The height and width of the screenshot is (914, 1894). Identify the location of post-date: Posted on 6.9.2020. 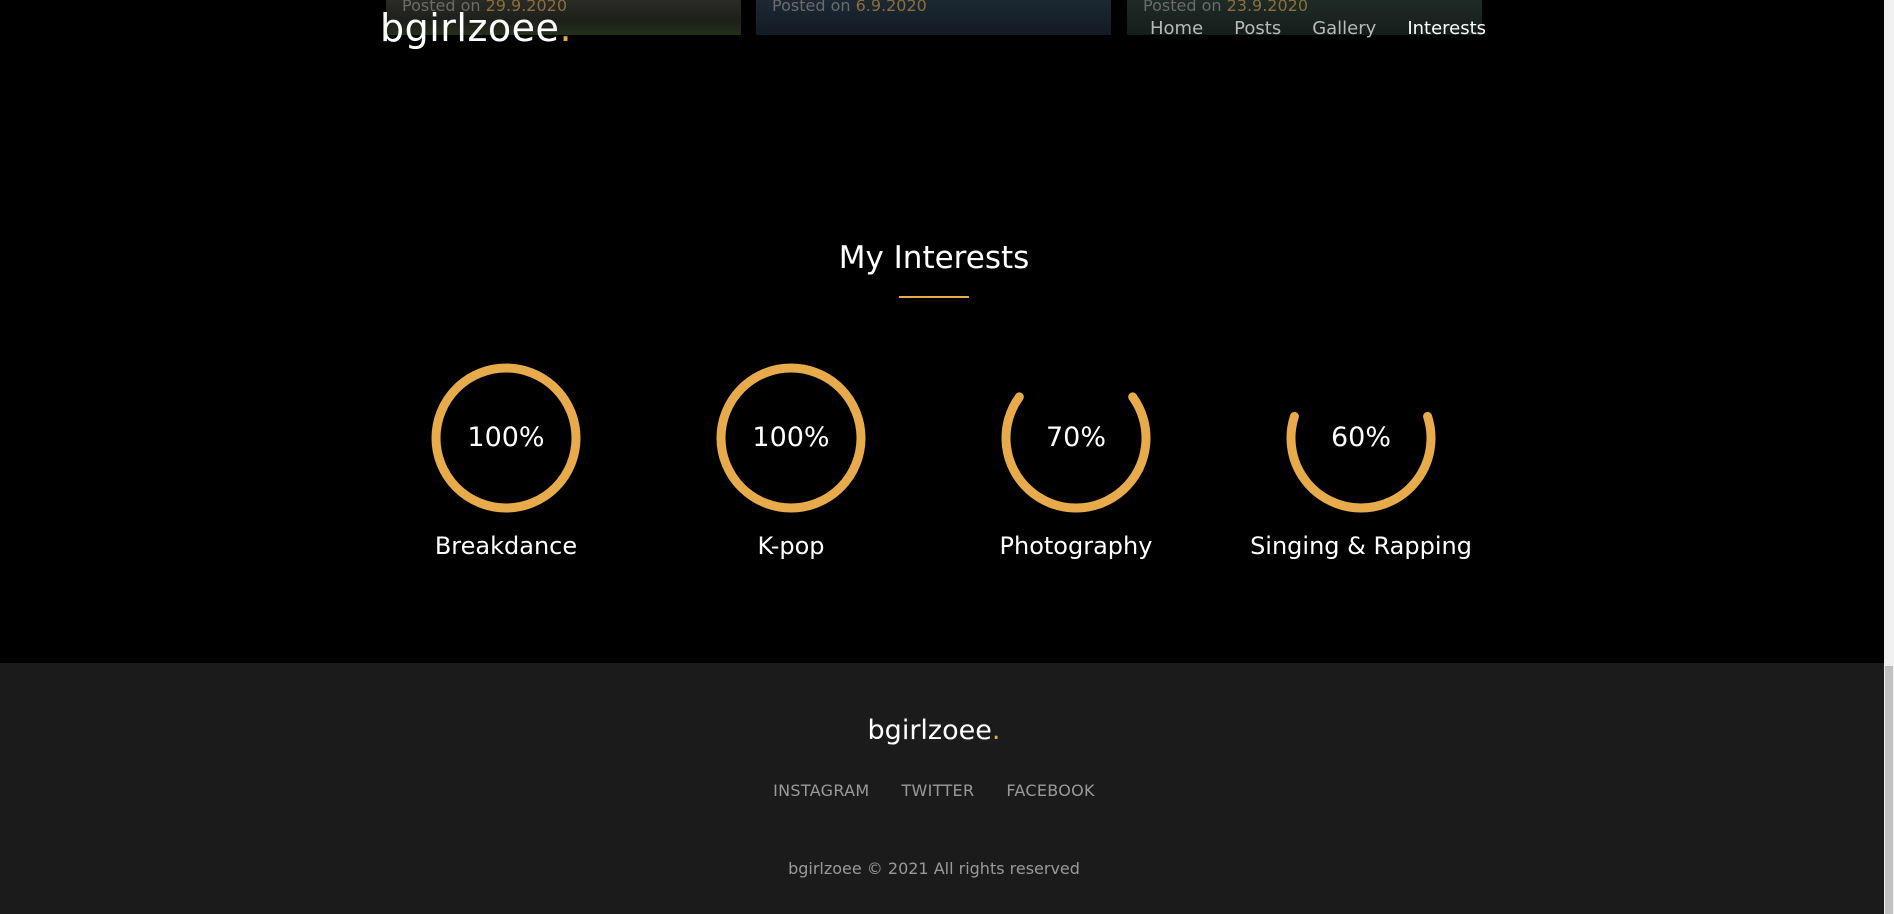
(849, 7).